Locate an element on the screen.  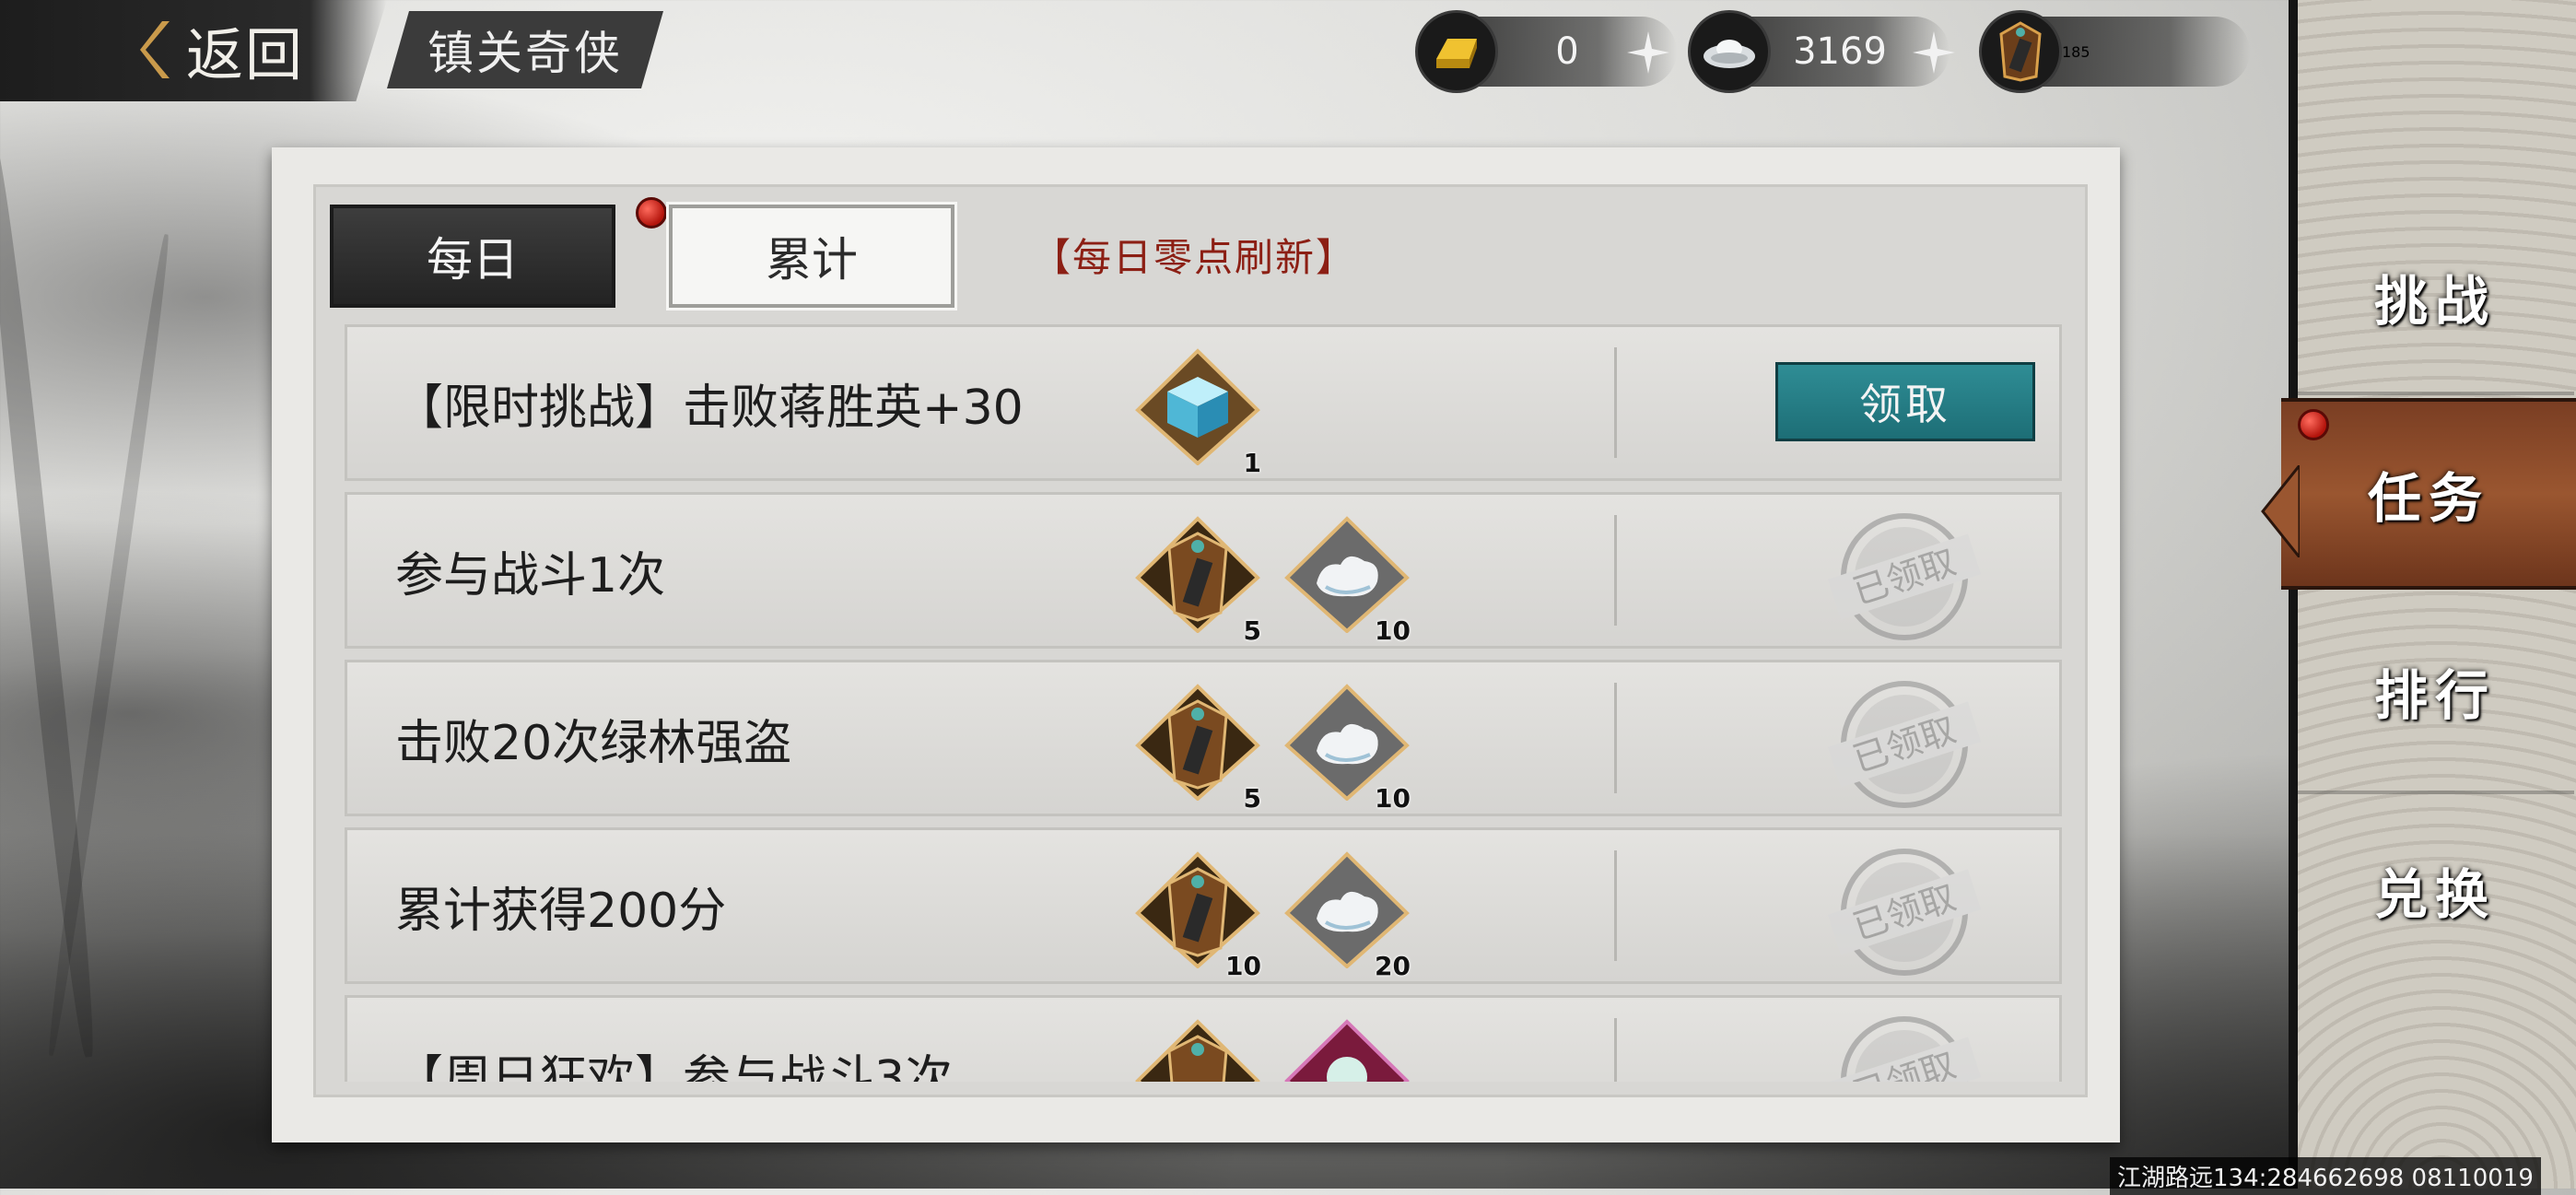
active-tab-arrow-icon is located at coordinates (2280, 511).